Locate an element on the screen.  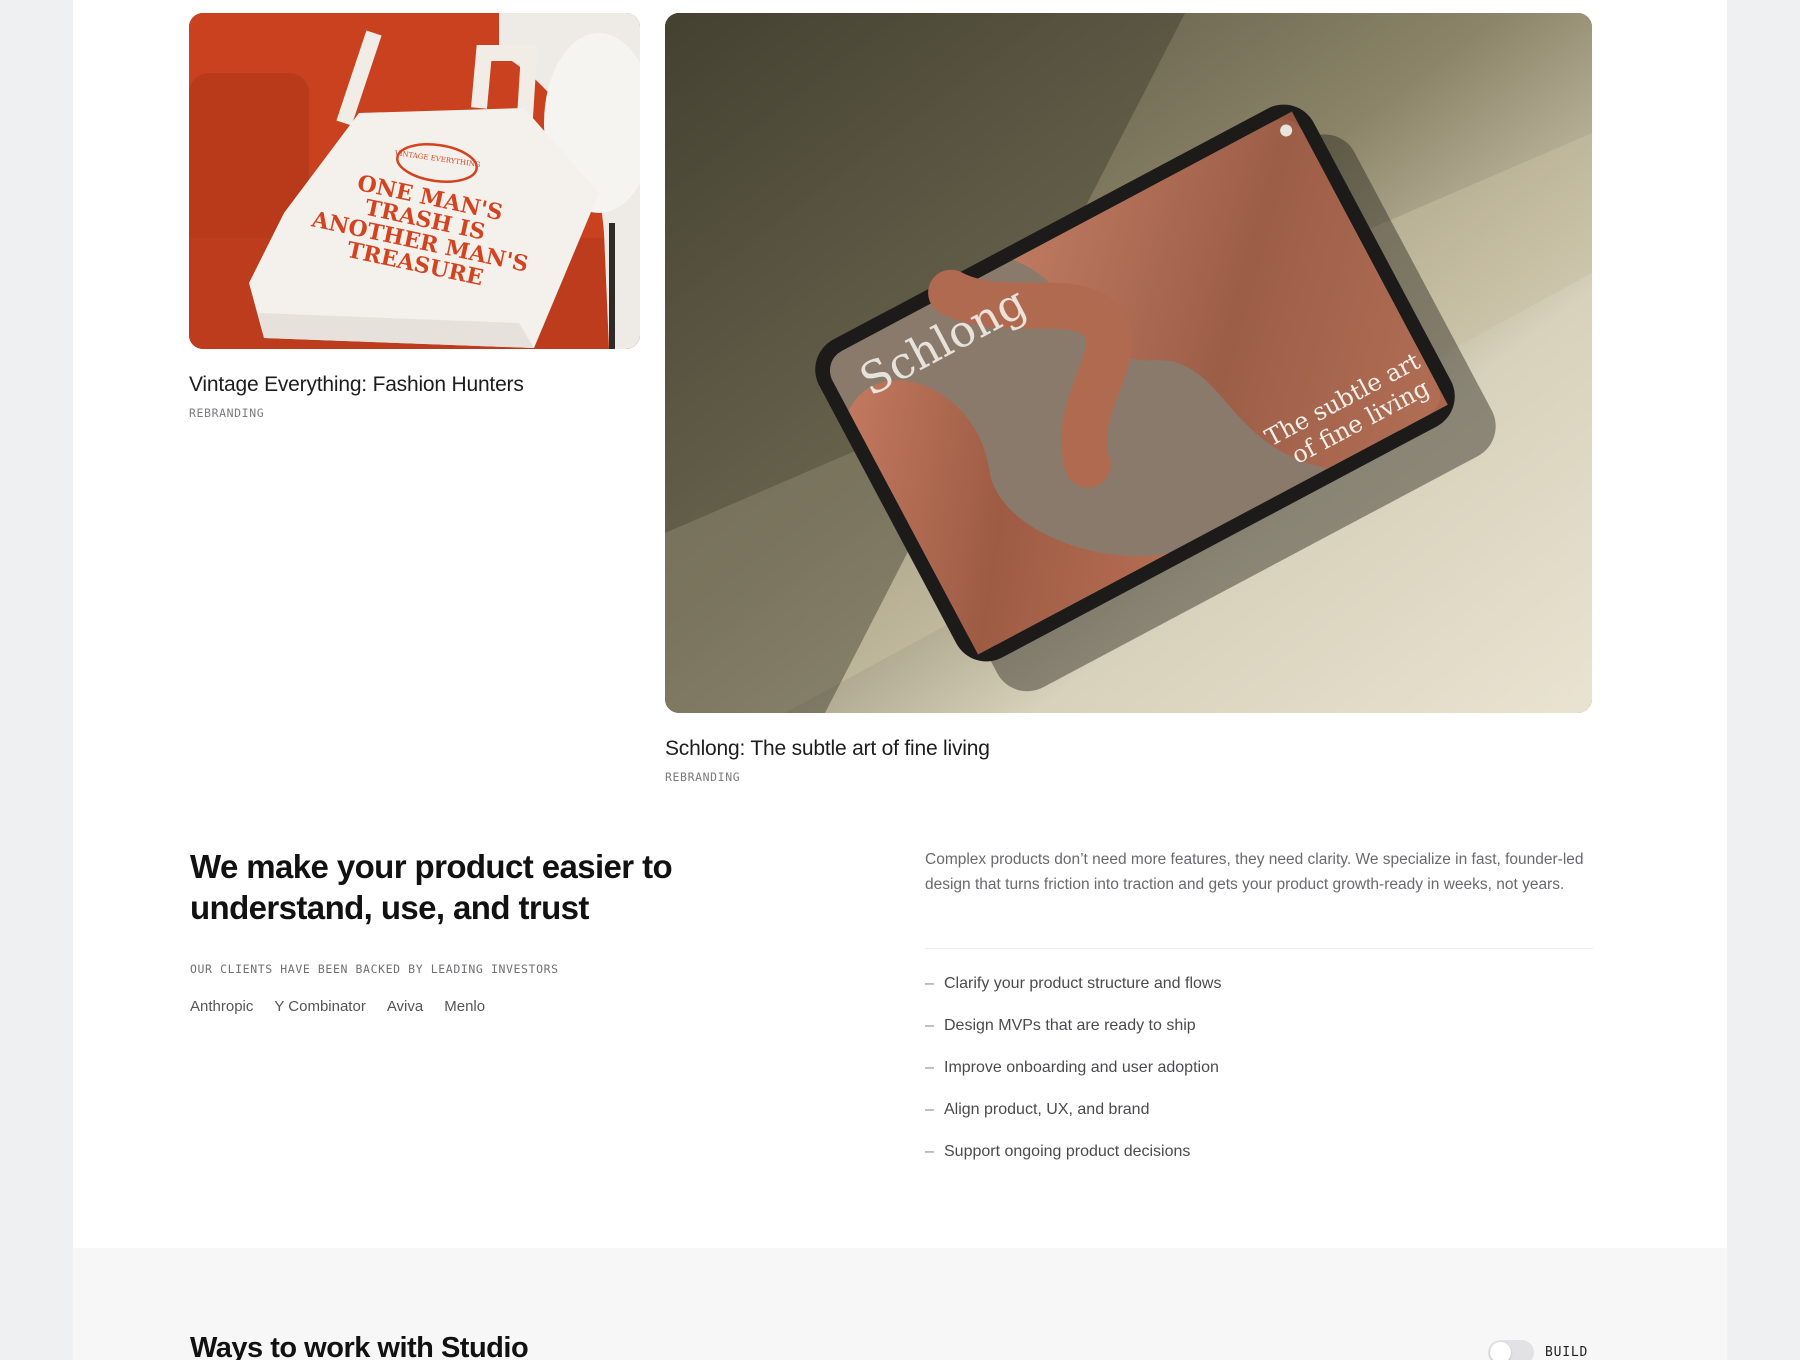
ways-title: Ways to work with Studio is located at coordinates (359, 1346).